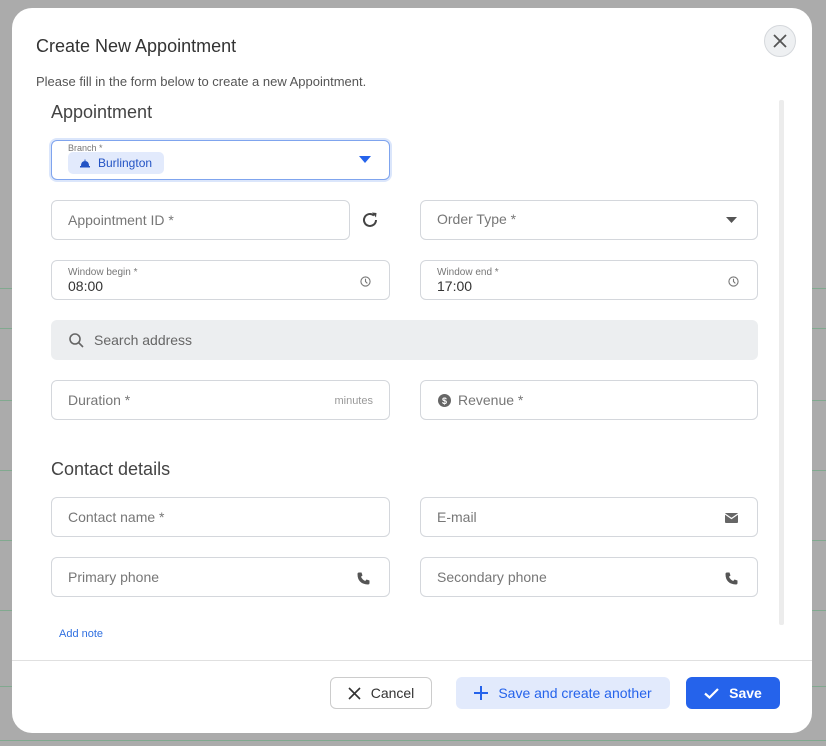 Image resolution: width=826 pixels, height=746 pixels. What do you see at coordinates (103, 272) in the screenshot?
I see `window-begin-label: Window begin *` at bounding box center [103, 272].